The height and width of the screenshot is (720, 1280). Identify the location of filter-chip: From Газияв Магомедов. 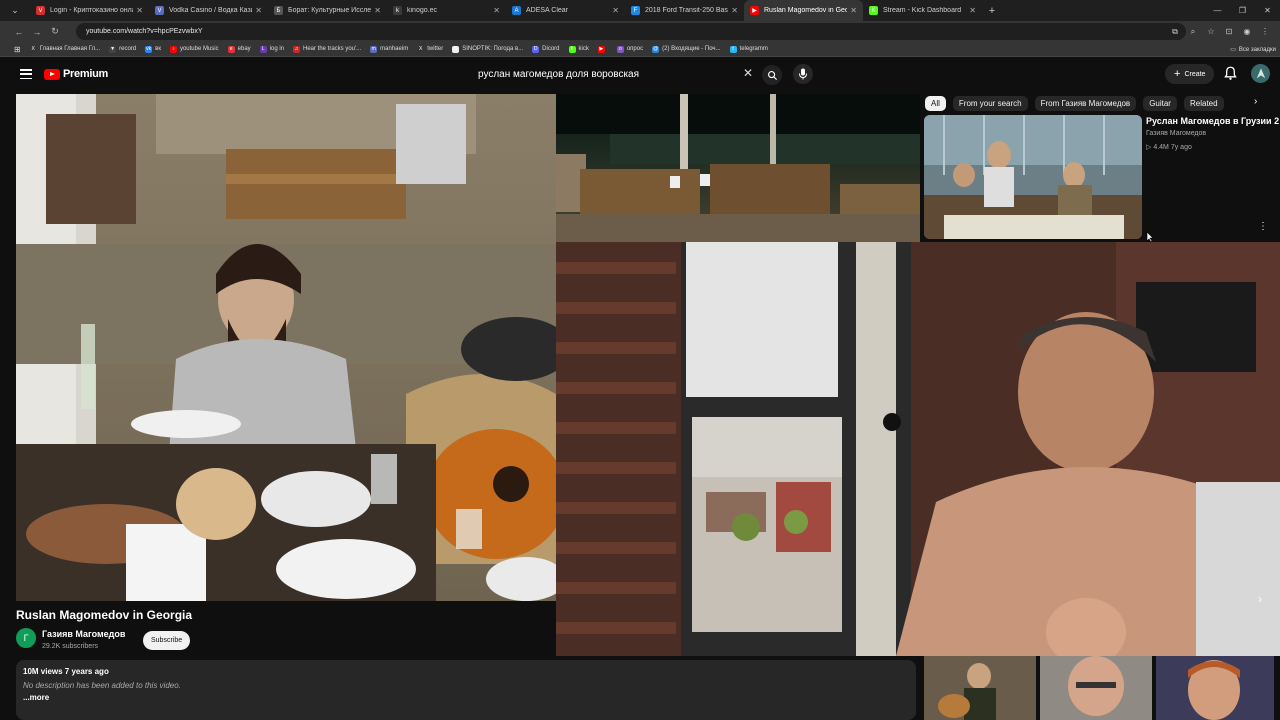
(1085, 103).